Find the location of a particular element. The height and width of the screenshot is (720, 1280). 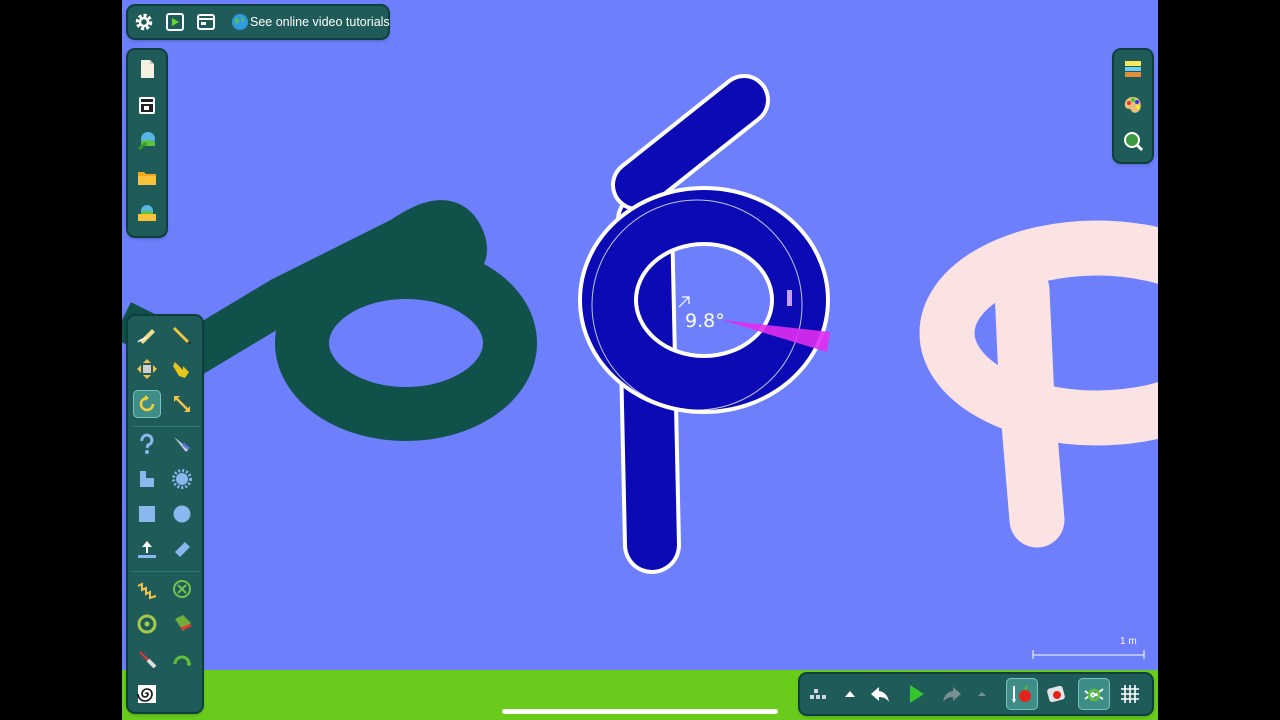

redo-icon is located at coordinates (952, 694).